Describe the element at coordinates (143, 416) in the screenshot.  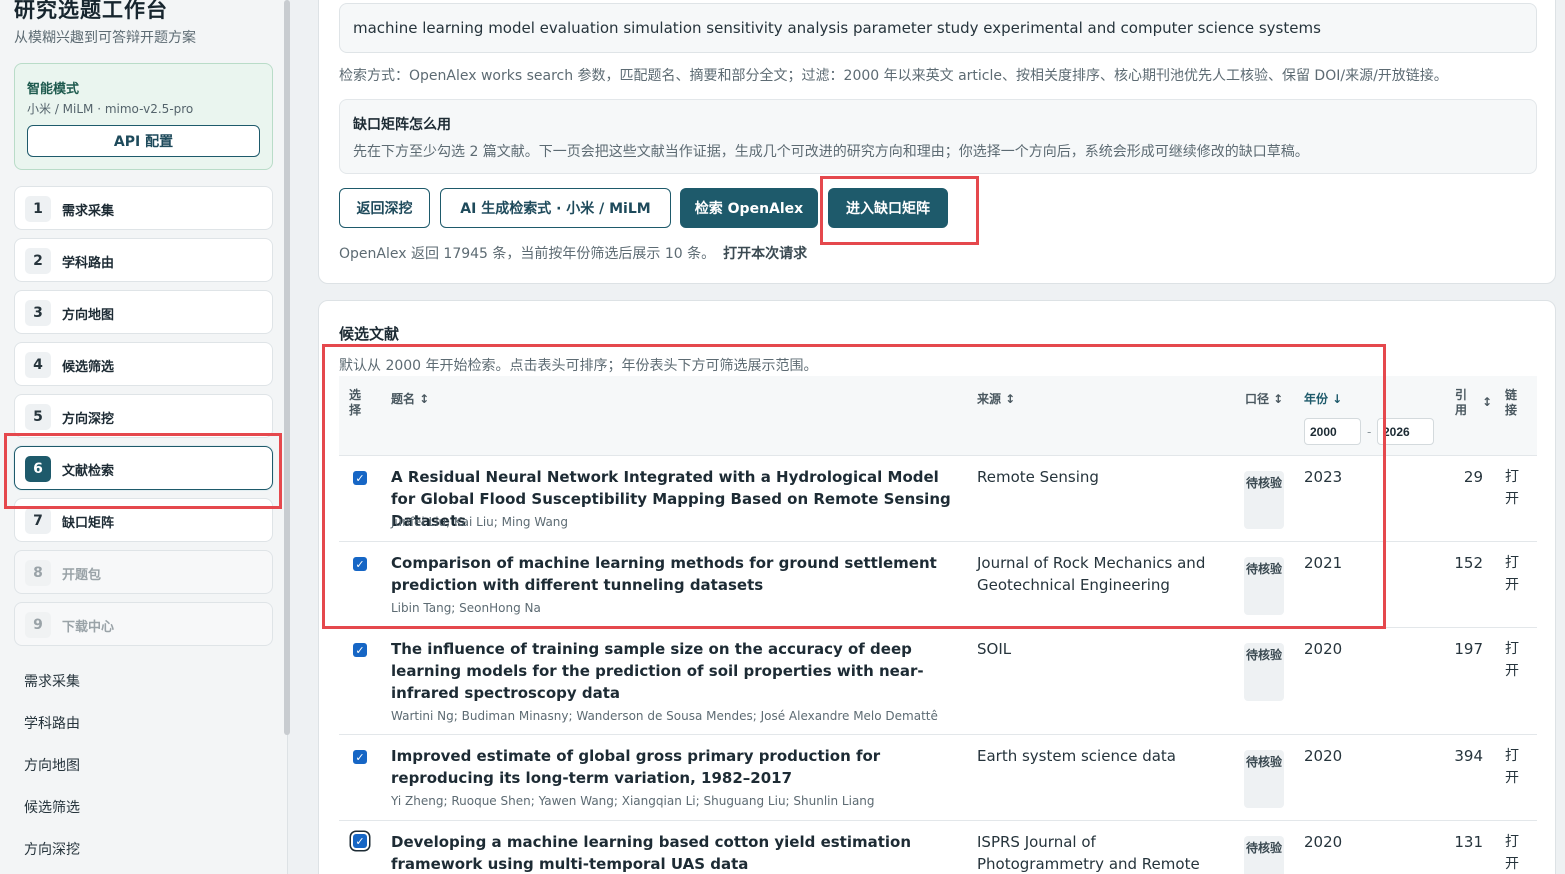
I see `step-direction-deepdive: 5 方向深挖` at that location.